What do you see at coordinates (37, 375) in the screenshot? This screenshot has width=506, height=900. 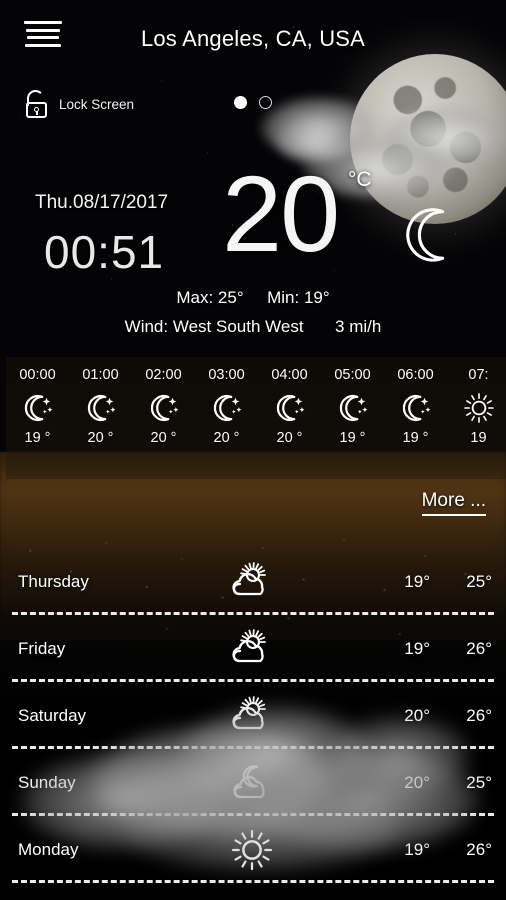 I see `hourly-time: 00:00` at bounding box center [37, 375].